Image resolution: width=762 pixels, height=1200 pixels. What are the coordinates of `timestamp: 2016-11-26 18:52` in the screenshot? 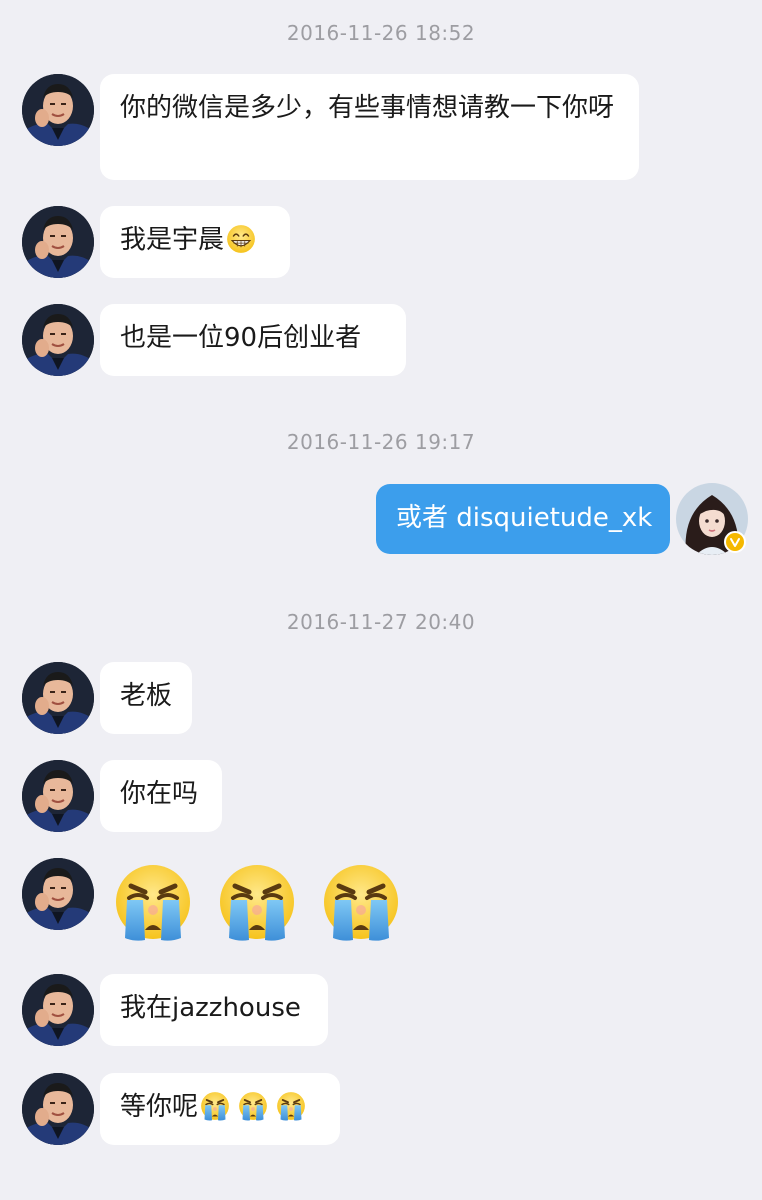 It's located at (381, 33).